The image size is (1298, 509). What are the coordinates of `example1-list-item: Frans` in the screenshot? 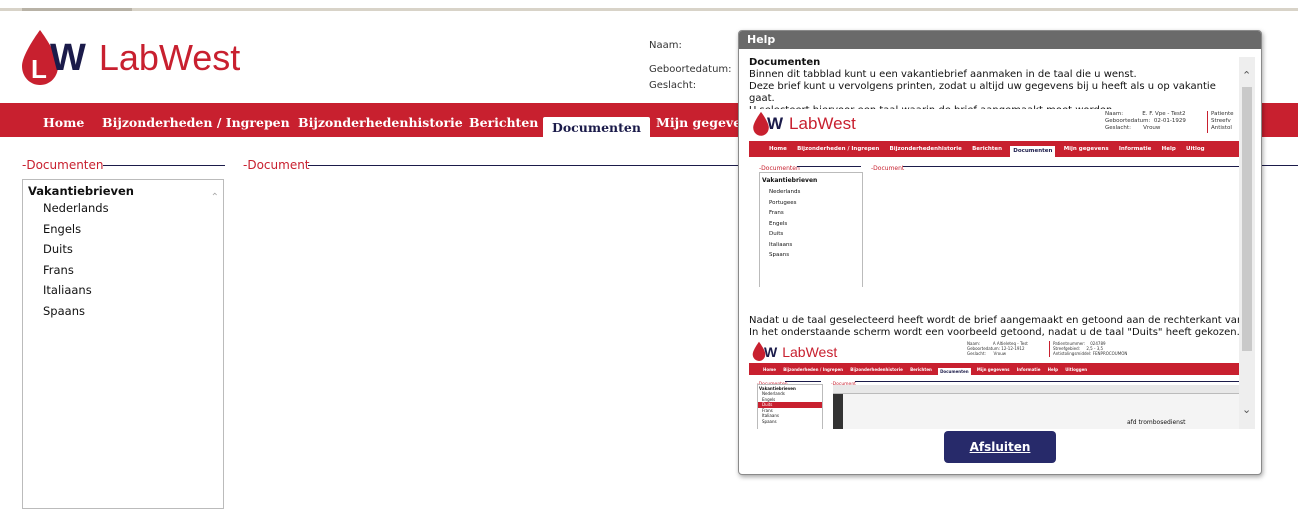 It's located at (776, 213).